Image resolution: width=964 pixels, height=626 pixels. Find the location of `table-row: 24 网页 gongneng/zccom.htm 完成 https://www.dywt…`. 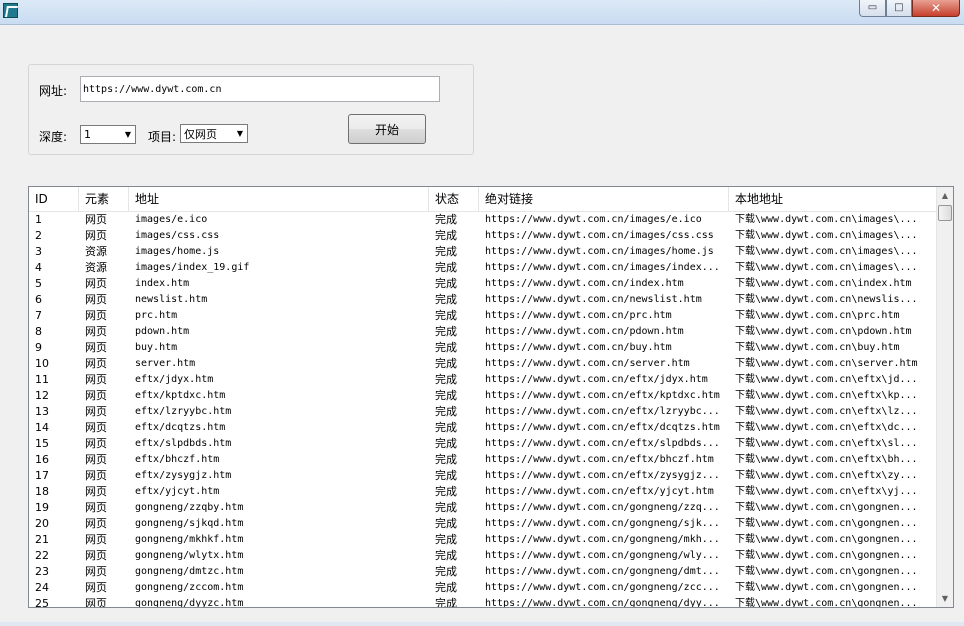

table-row: 24 网页 gongneng/zccom.htm 完成 https://www.dywt… is located at coordinates (483, 588).